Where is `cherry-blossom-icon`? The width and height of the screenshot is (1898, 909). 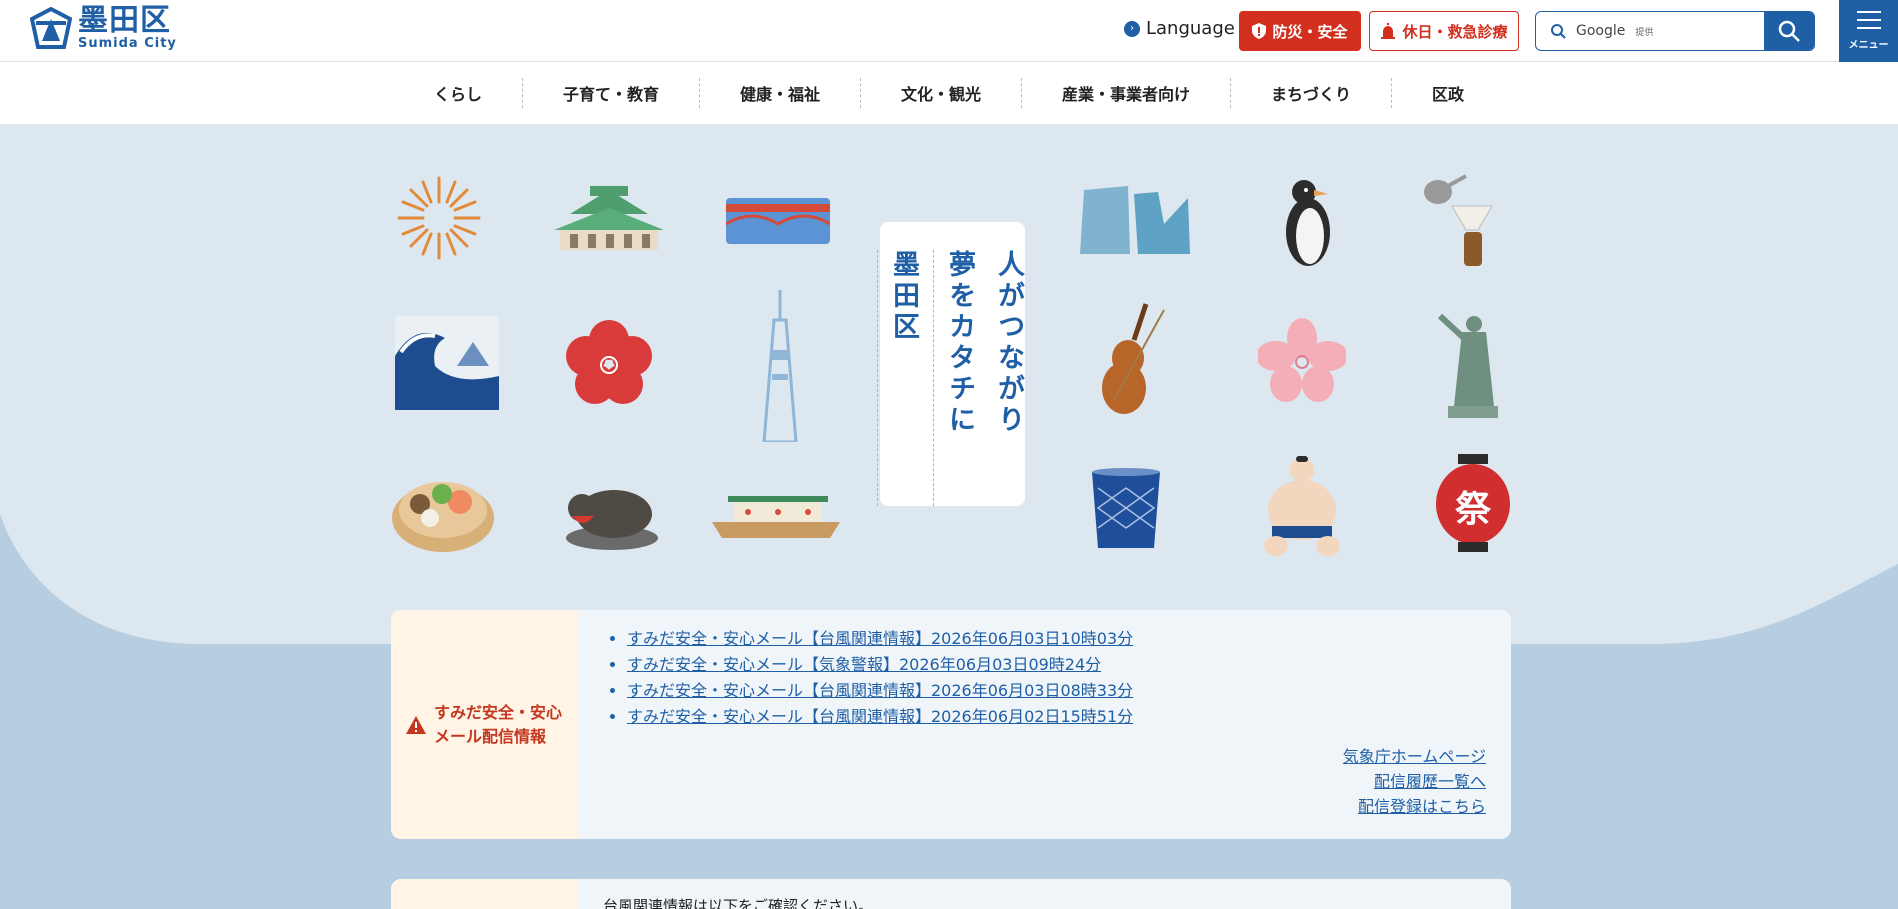 cherry-blossom-icon is located at coordinates (1302, 360).